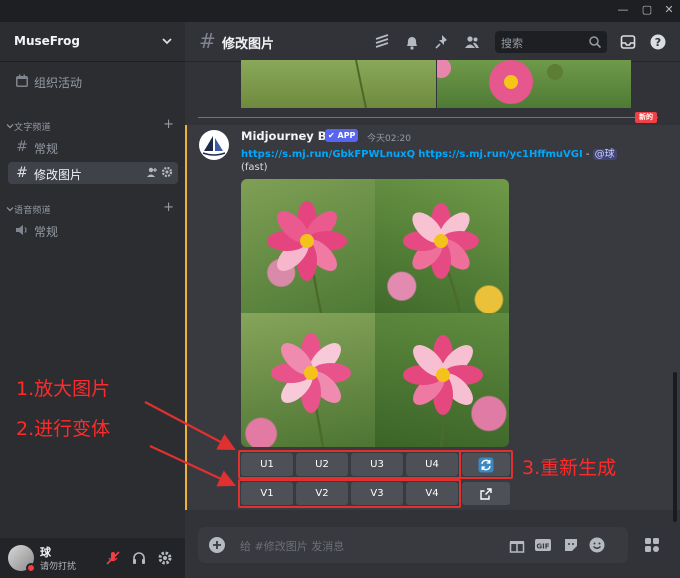  What do you see at coordinates (192, 466) in the screenshot?
I see `arrow-to-variation` at bounding box center [192, 466].